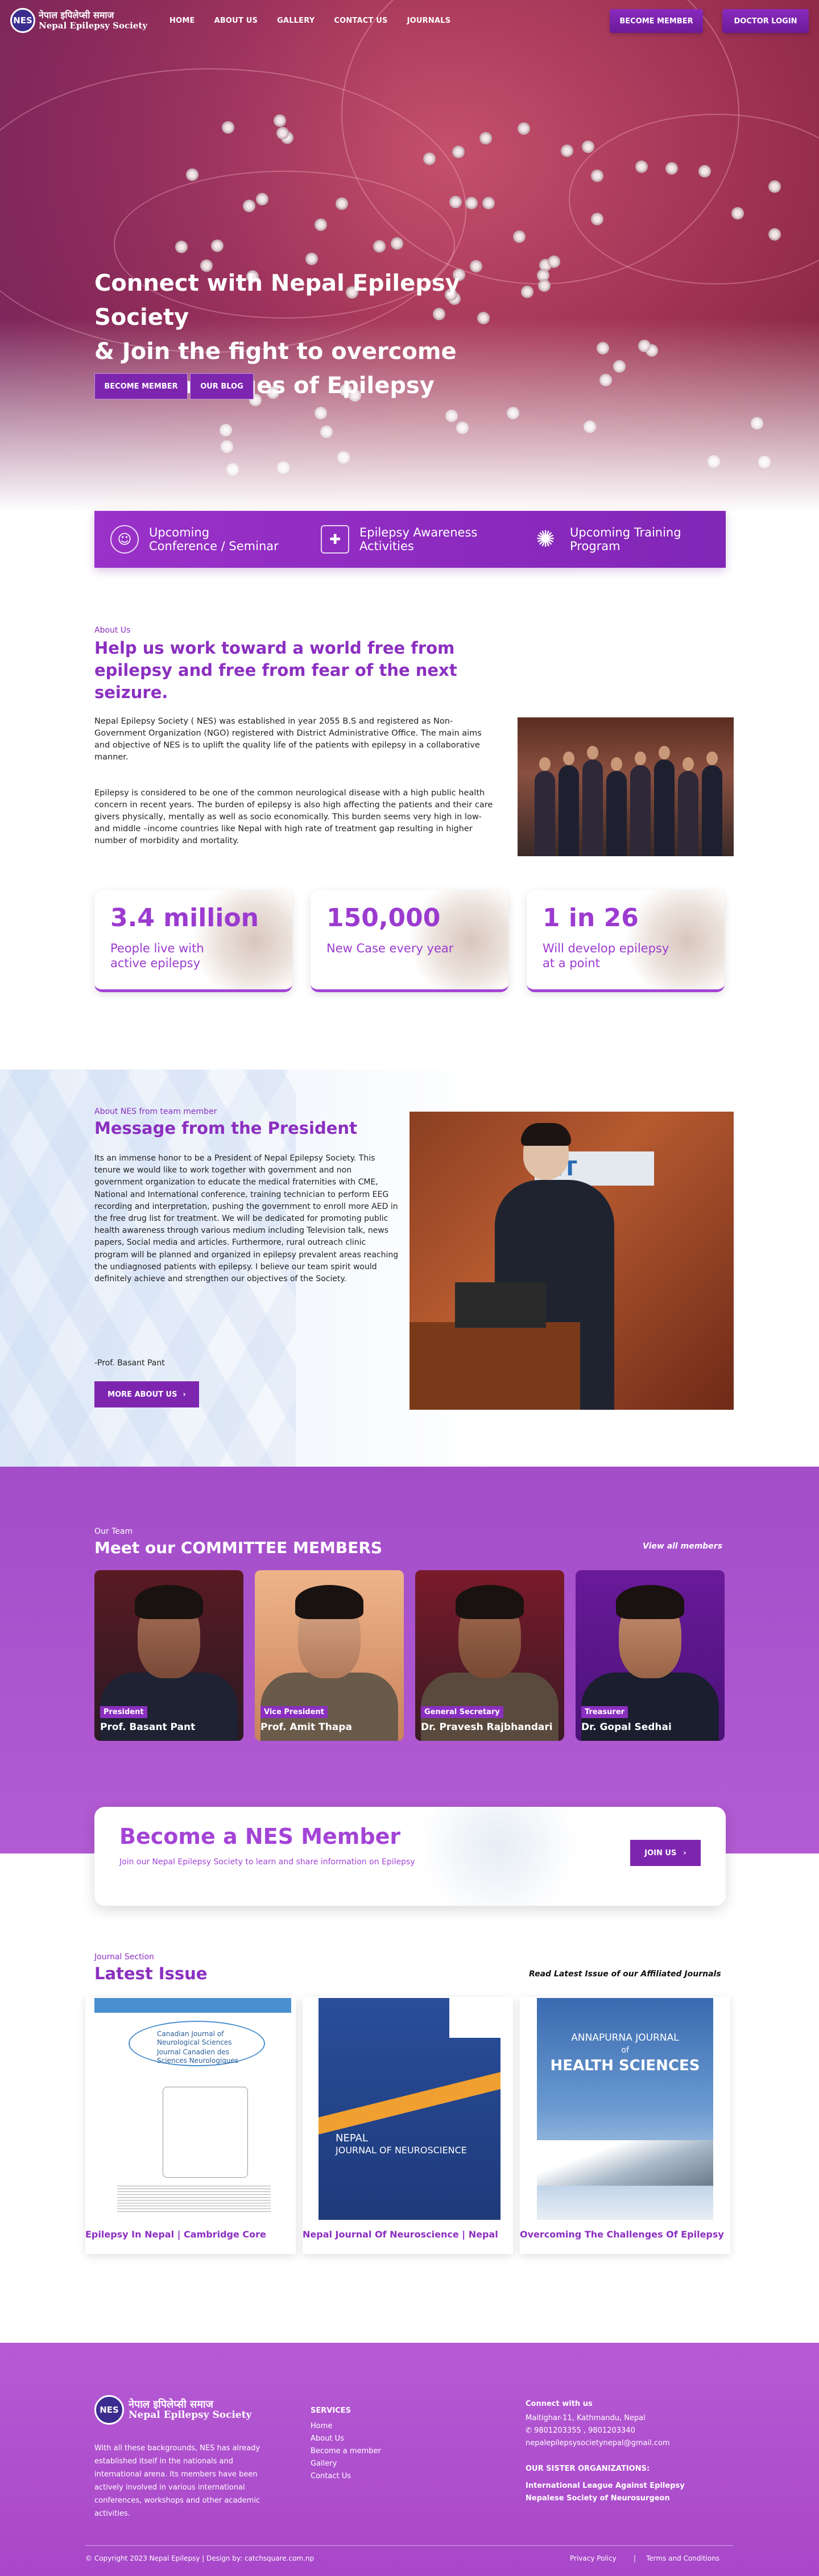 The width and height of the screenshot is (819, 2576). What do you see at coordinates (346, 2464) in the screenshot?
I see `footer-link-gallery: Gallery` at bounding box center [346, 2464].